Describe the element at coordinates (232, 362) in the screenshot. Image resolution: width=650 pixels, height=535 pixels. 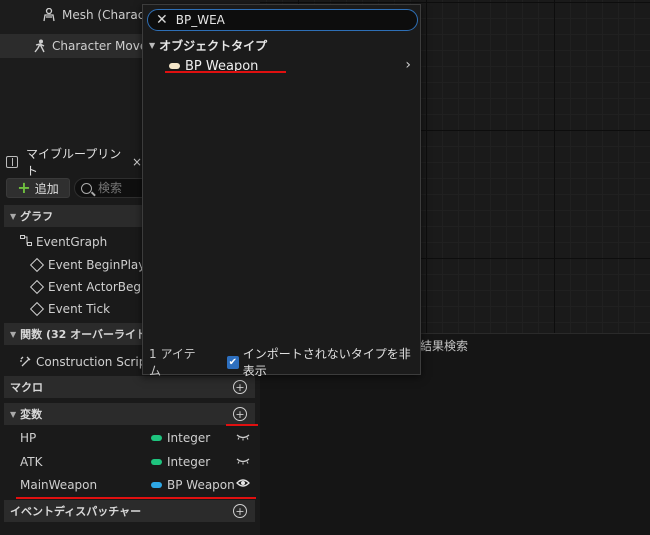
I see `hide-unloaded-checkbox: ✔` at that location.